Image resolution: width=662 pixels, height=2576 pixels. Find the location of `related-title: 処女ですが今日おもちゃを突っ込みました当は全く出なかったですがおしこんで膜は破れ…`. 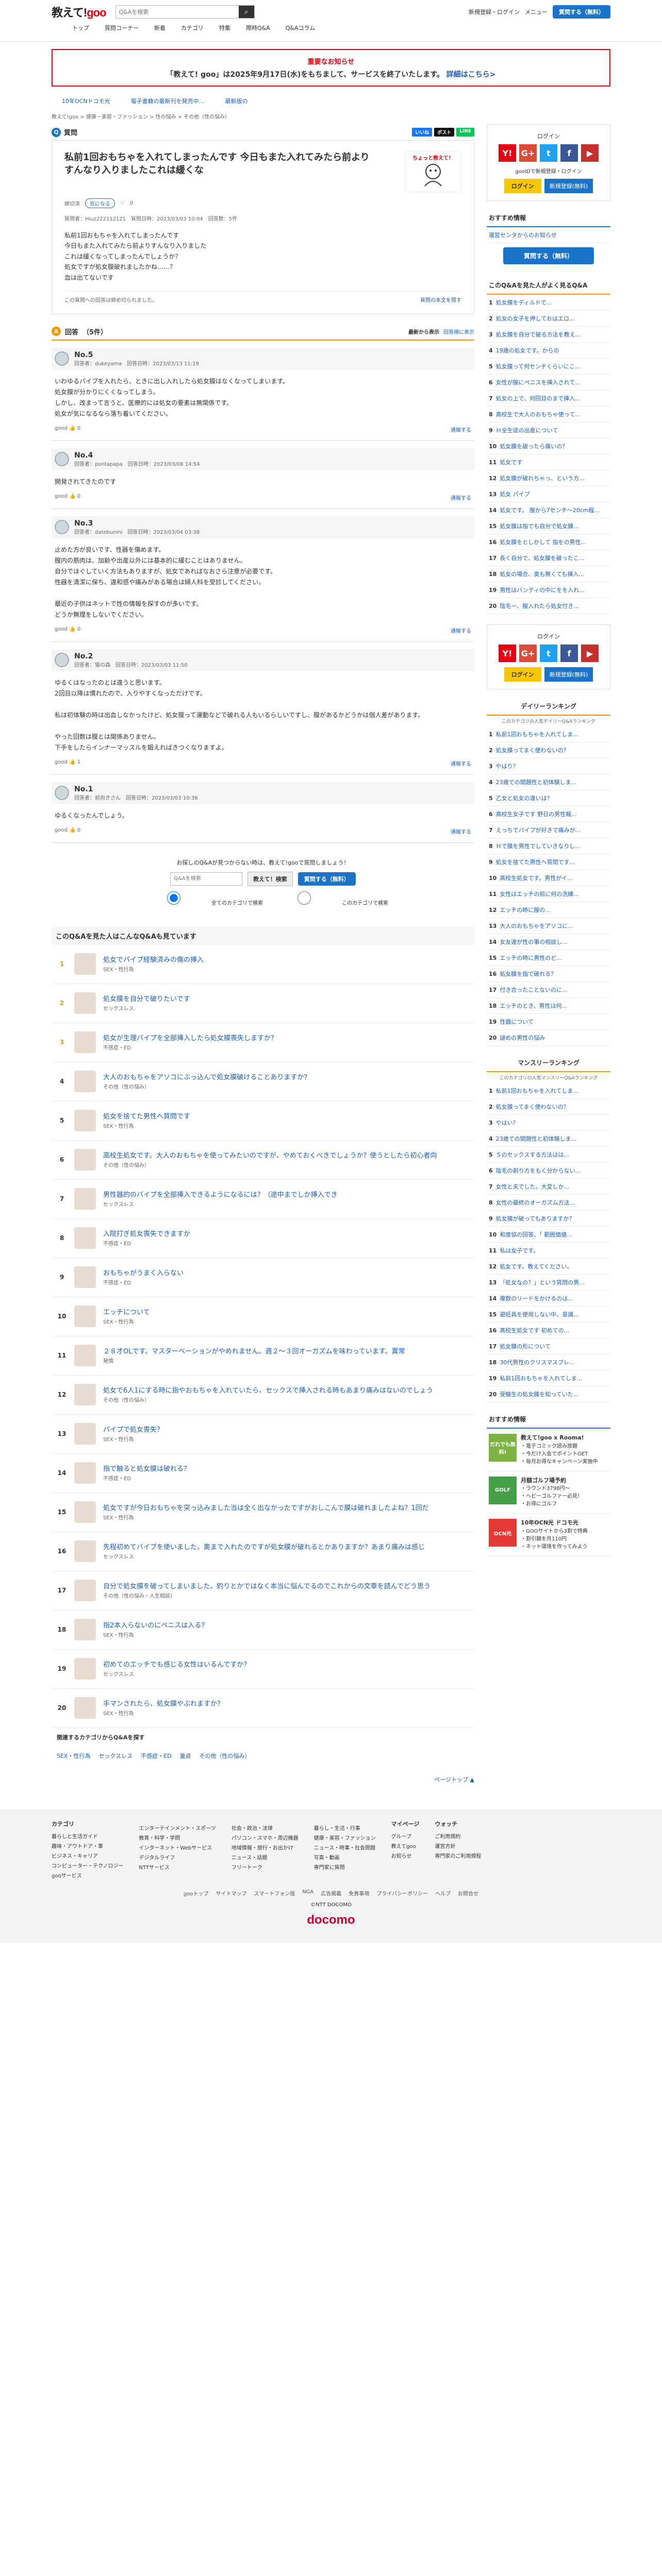

related-title: 処女ですが今日おもちゃを突っ込みました当は全く出なかったですがおしこんで膜は破れ… is located at coordinates (266, 1508).